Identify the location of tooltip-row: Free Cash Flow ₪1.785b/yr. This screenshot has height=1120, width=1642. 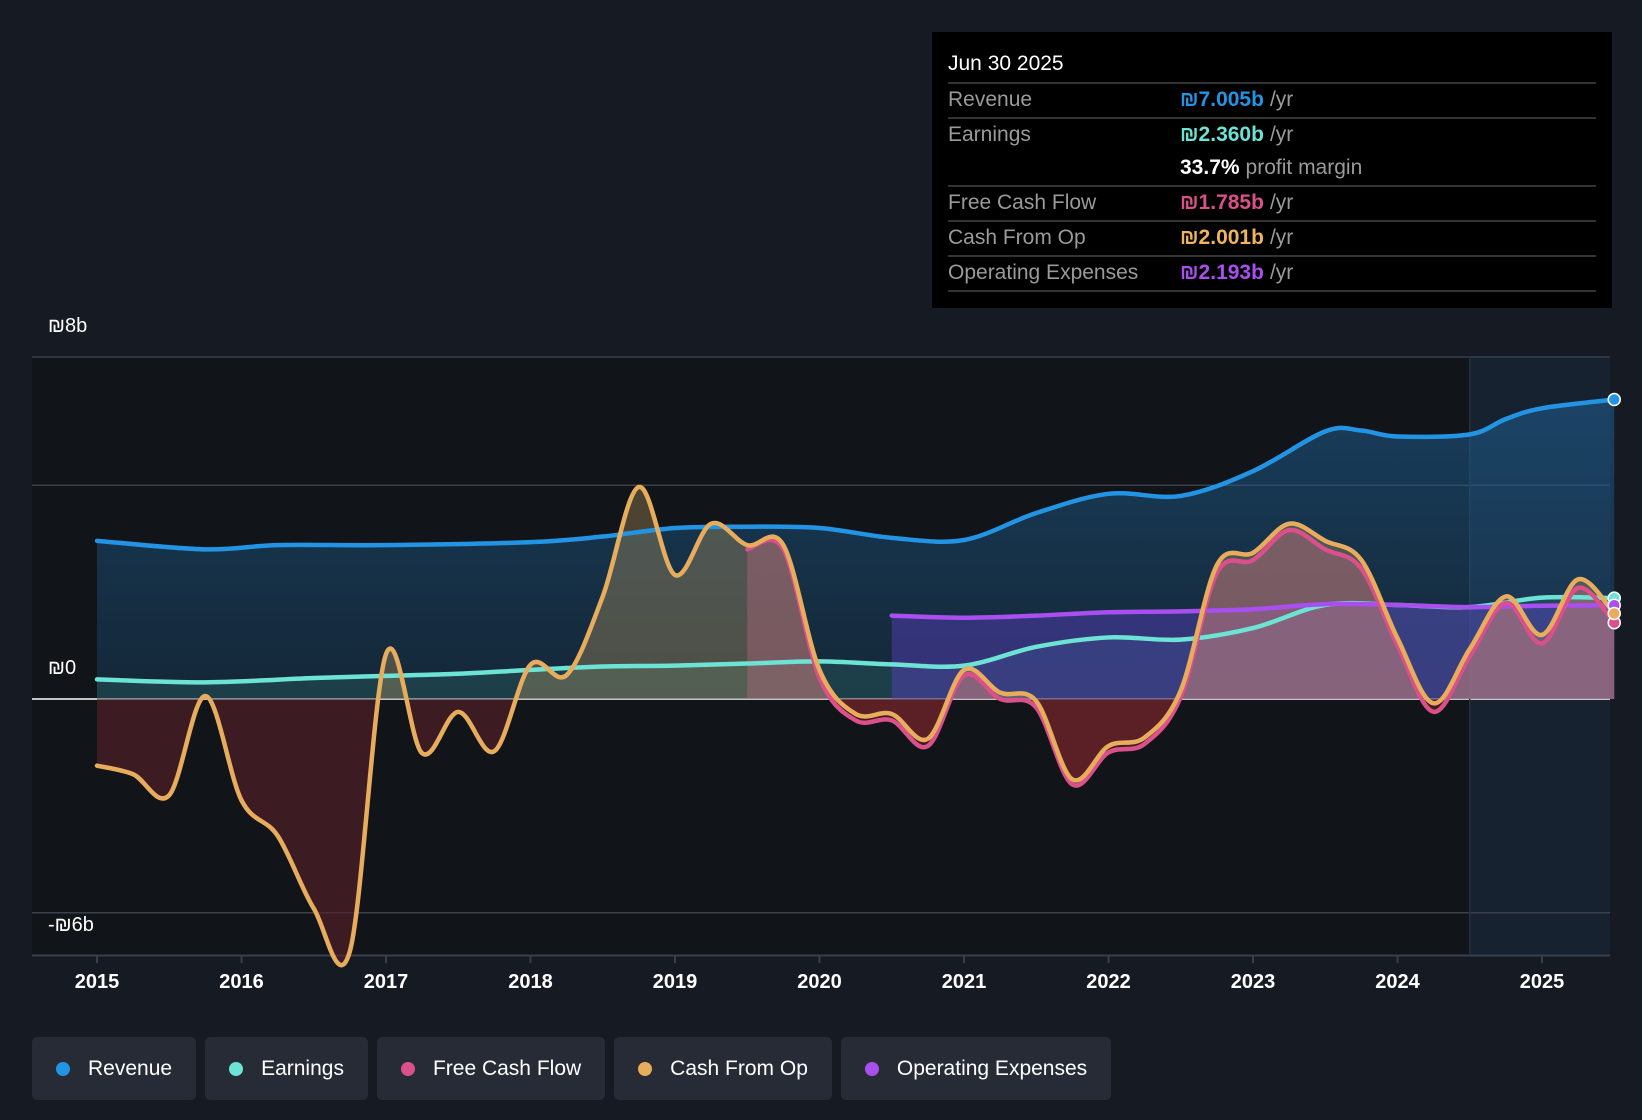
(1272, 204).